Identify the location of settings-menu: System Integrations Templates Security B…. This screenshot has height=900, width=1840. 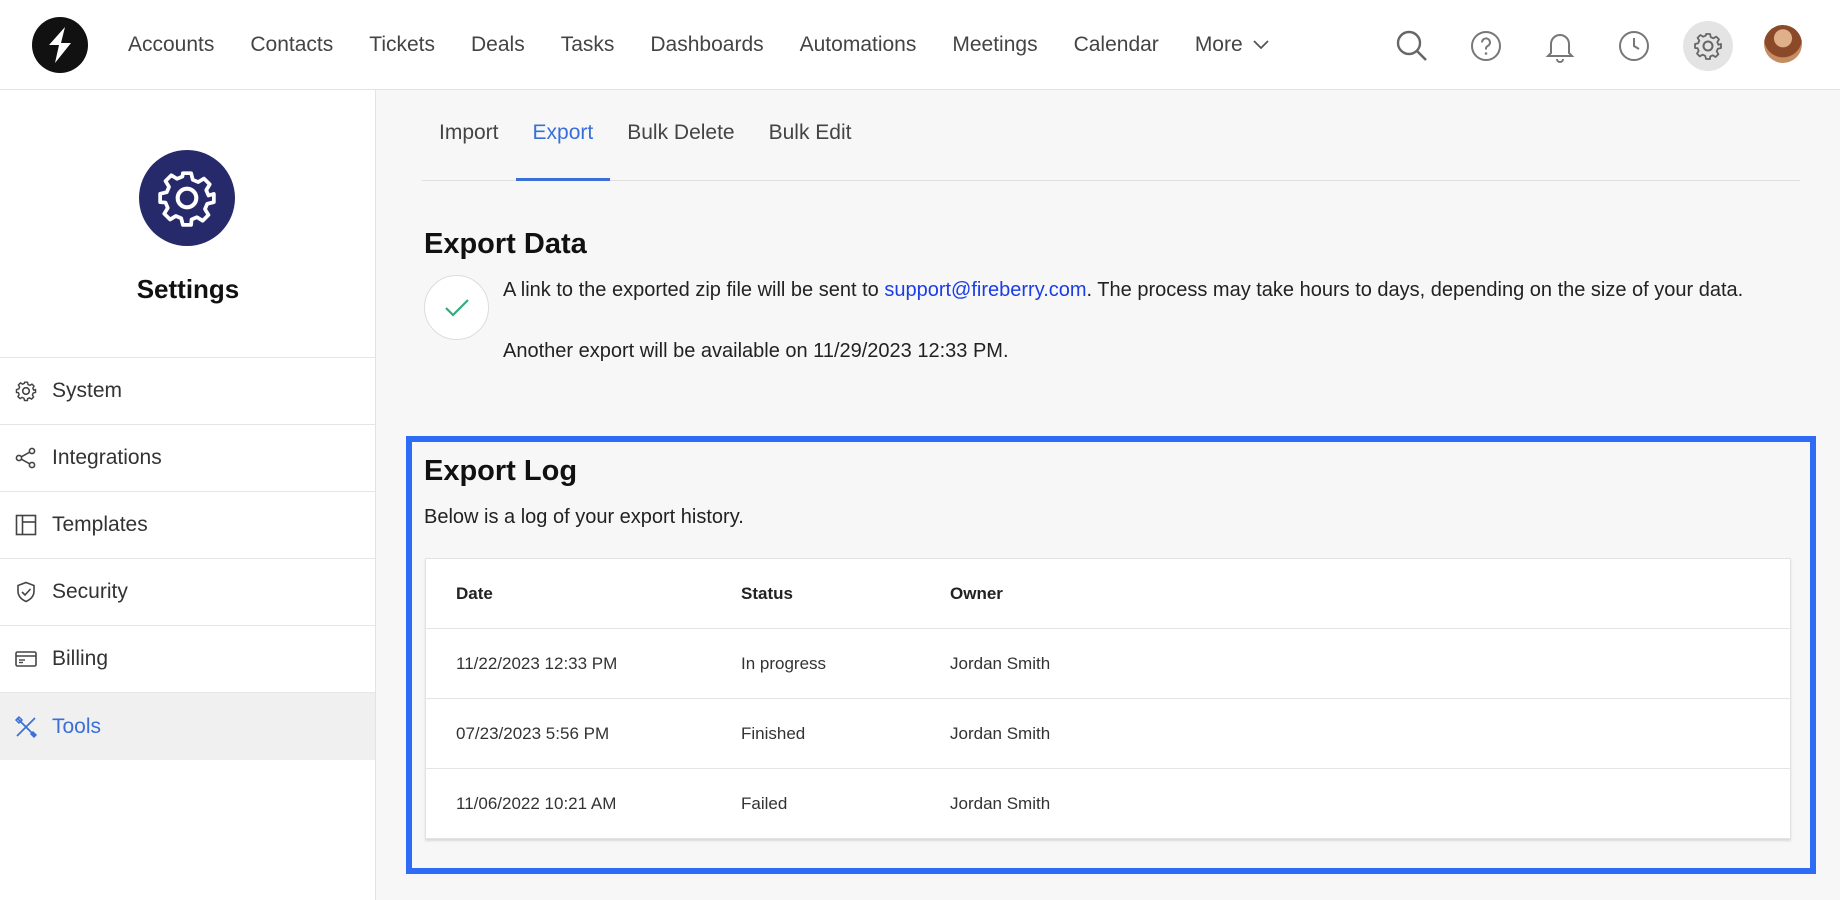
(187, 558).